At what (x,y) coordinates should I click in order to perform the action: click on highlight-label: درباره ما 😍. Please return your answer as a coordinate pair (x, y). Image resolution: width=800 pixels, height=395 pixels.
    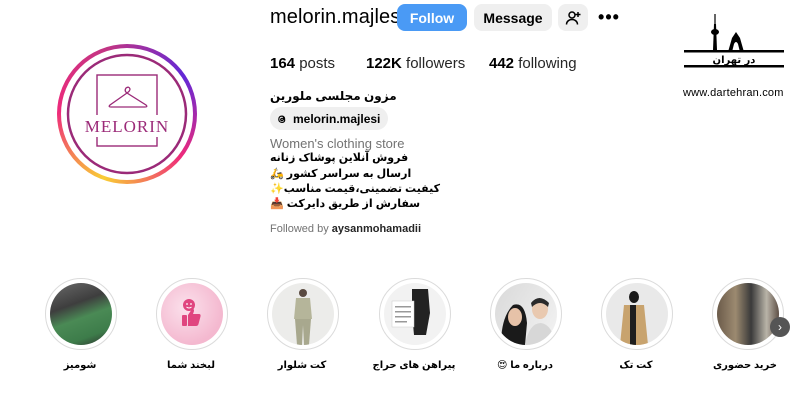
    Looking at the image, I should click on (525, 365).